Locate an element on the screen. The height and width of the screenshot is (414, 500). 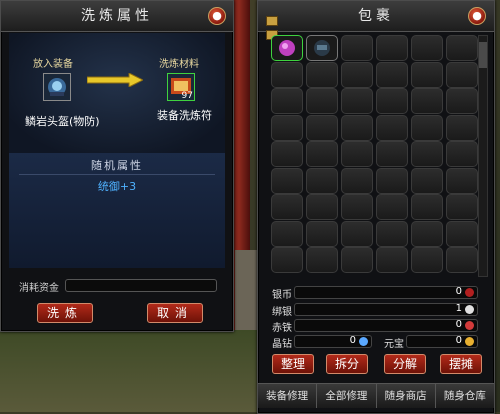
bag-expand-icons is located at coordinates (280, 27).